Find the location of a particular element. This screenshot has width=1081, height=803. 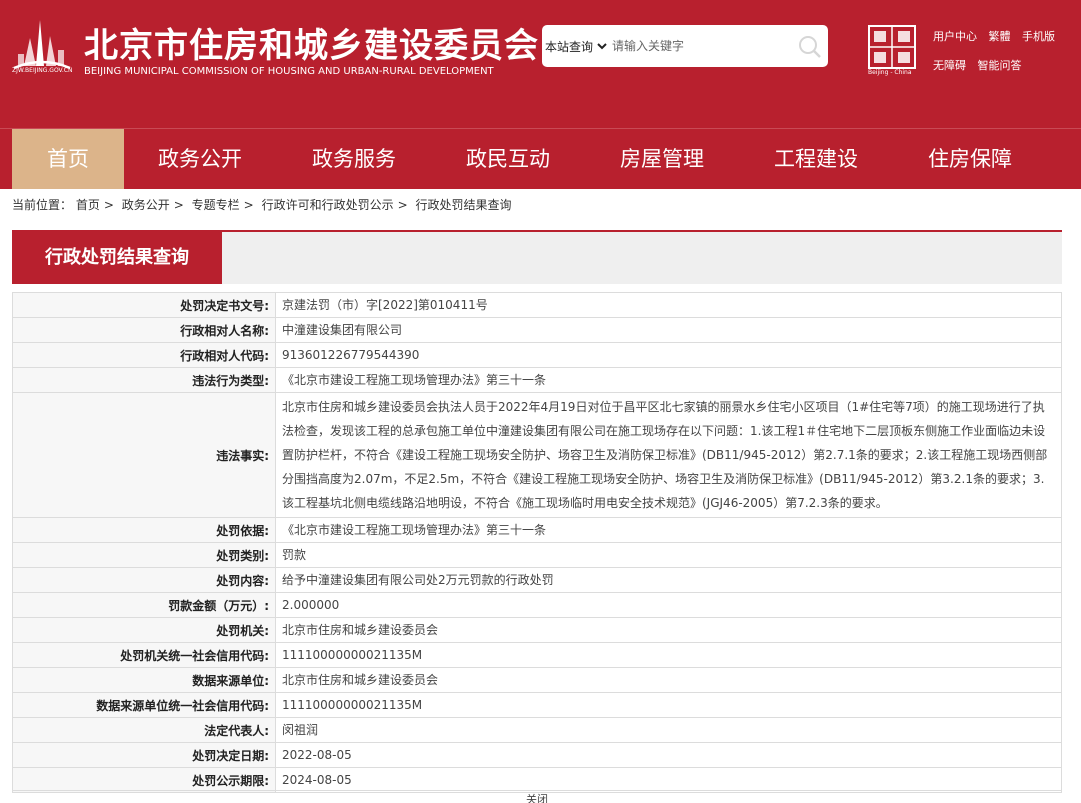

chevron-down-icon is located at coordinates (602, 46).